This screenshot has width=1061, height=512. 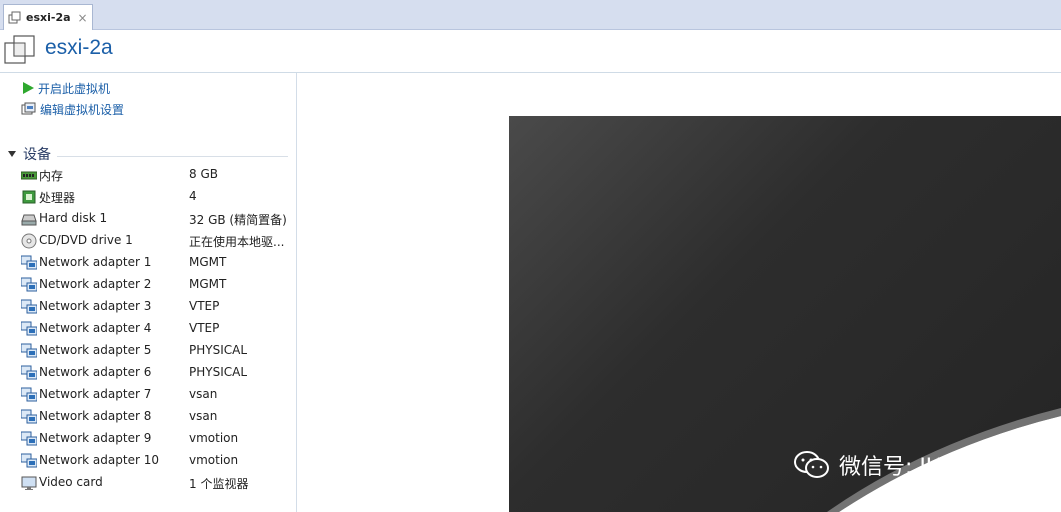 I want to click on tab-close-icon: ×, so click(x=83, y=18).